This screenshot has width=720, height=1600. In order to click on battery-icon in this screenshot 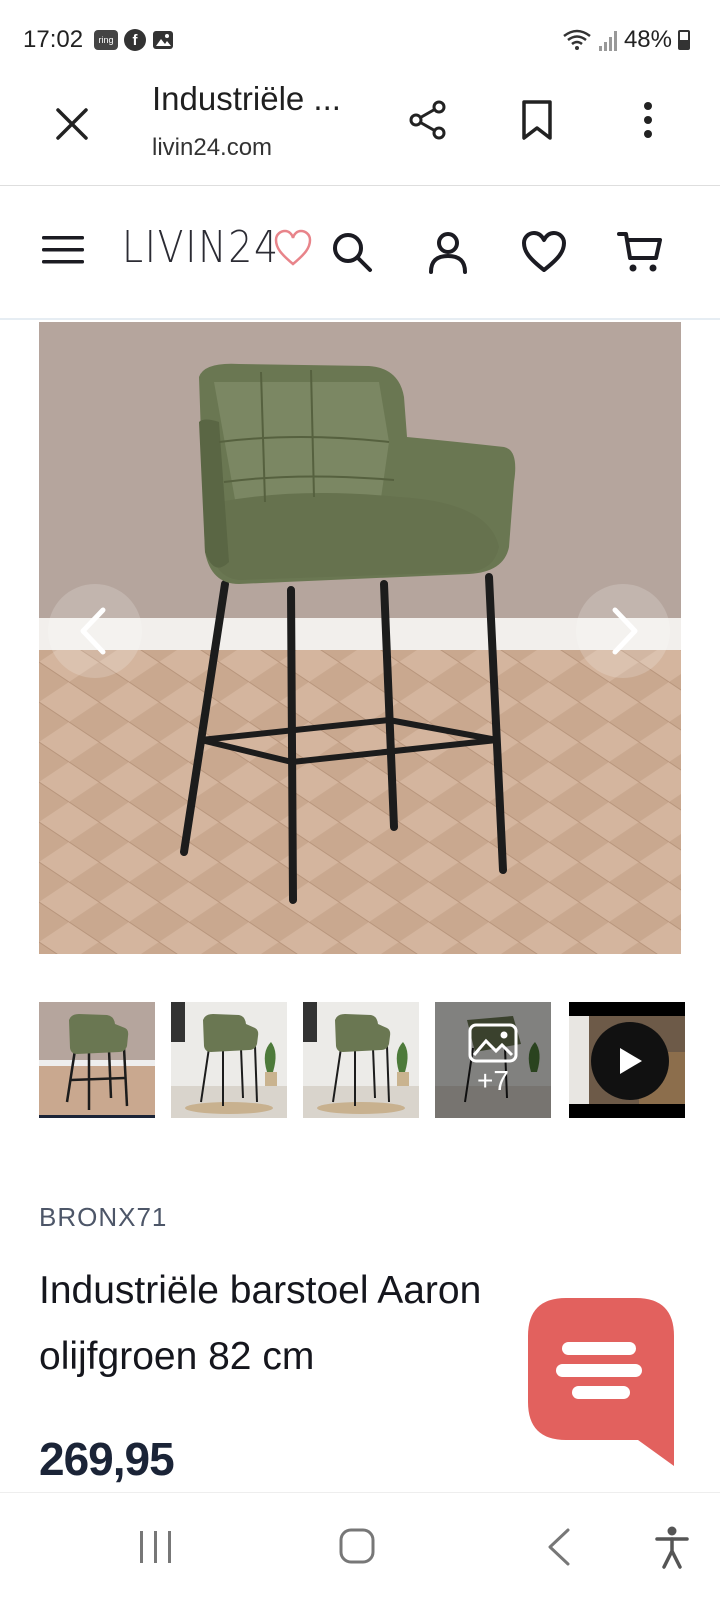, I will do `click(684, 40)`.